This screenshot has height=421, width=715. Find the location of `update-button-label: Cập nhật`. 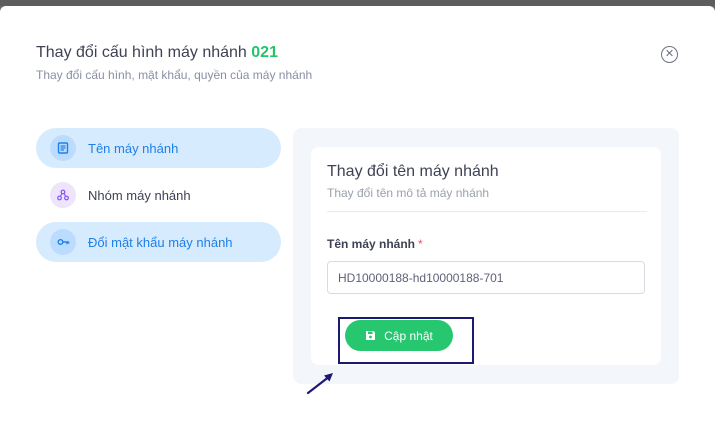

update-button-label: Cập nhật is located at coordinates (408, 335).